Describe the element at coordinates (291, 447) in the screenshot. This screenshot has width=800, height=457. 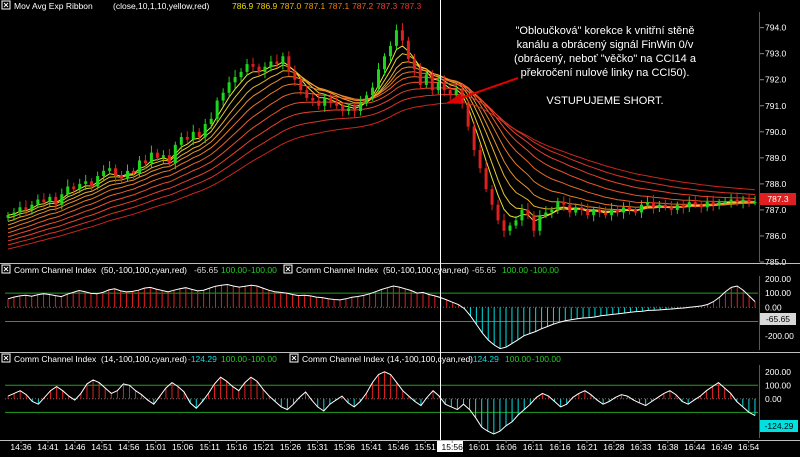
I see `time-tick-label: 15:26` at that location.